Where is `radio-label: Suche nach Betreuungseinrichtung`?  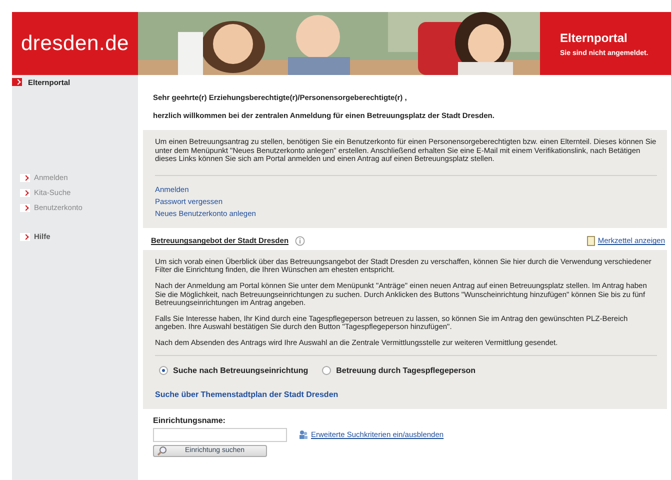 radio-label: Suche nach Betreuungseinrichtung is located at coordinates (240, 370).